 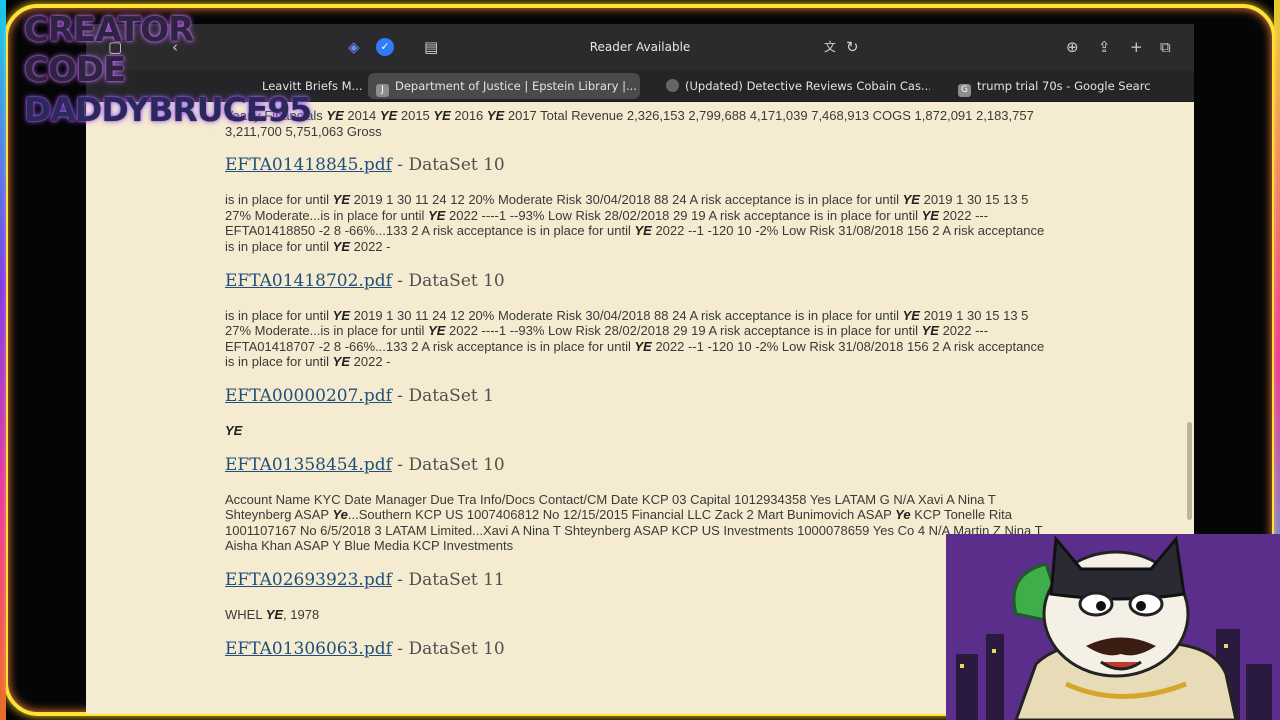 I want to click on reader-page-icon: ▤, so click(x=431, y=47).